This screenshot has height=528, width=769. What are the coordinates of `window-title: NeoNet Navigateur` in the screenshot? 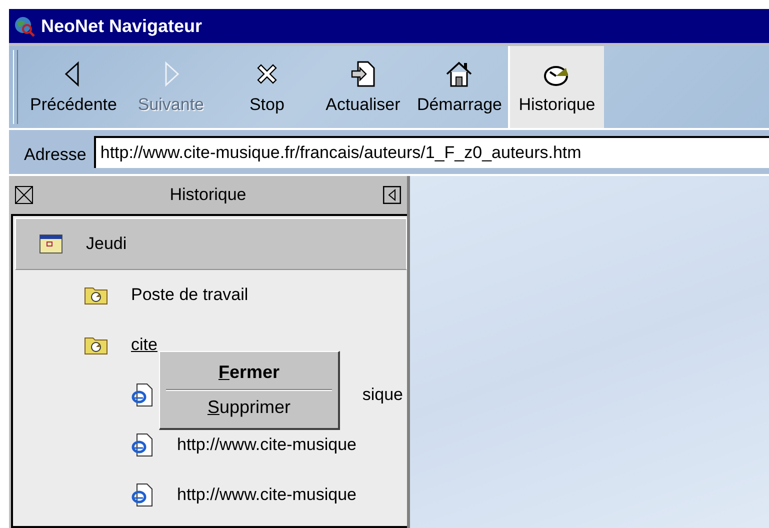 It's located at (121, 26).